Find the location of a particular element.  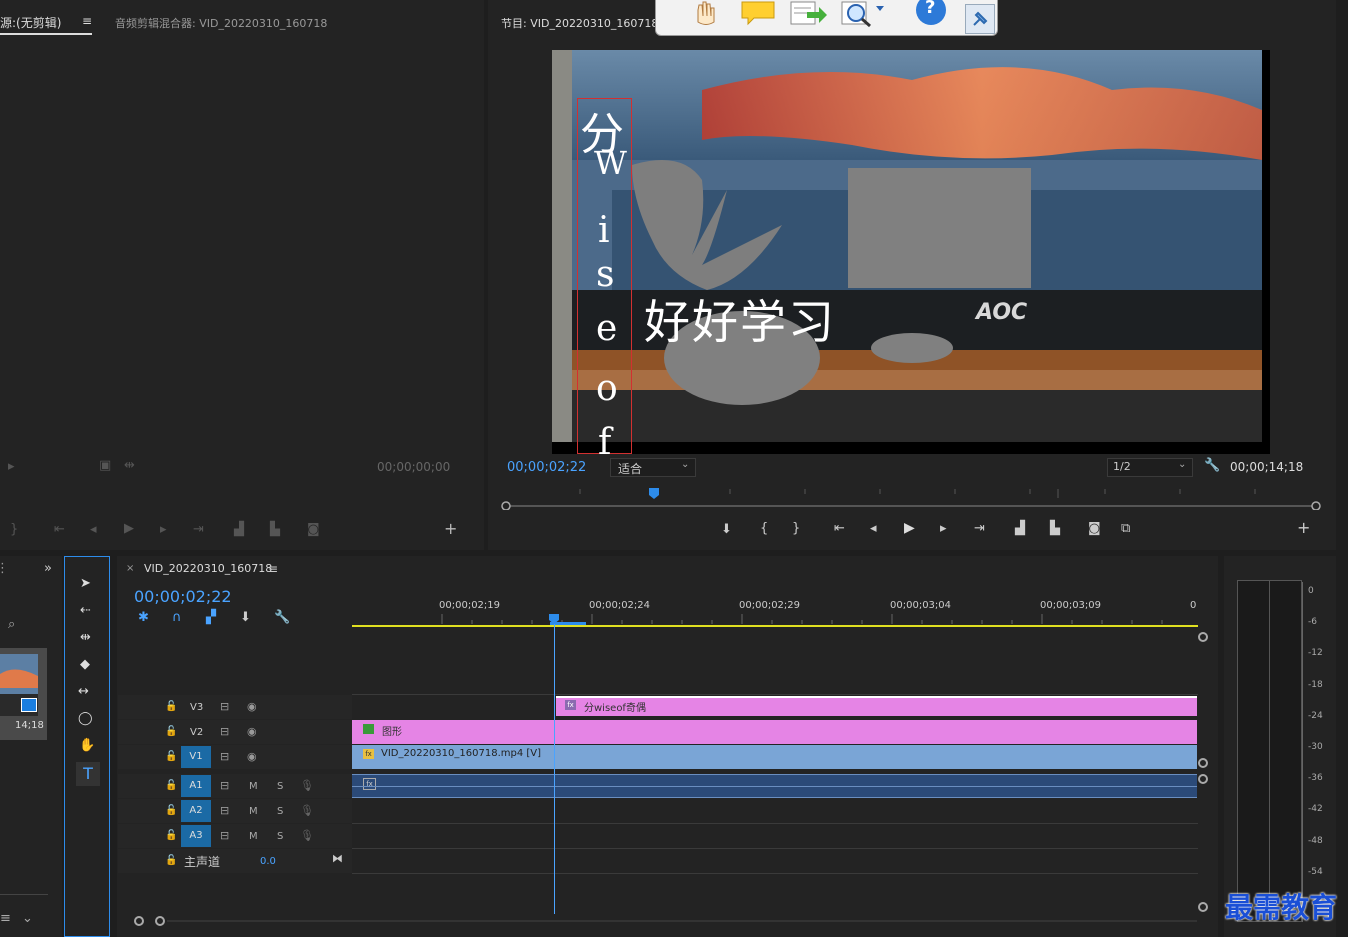

solo-a1: S is located at coordinates (280, 786).